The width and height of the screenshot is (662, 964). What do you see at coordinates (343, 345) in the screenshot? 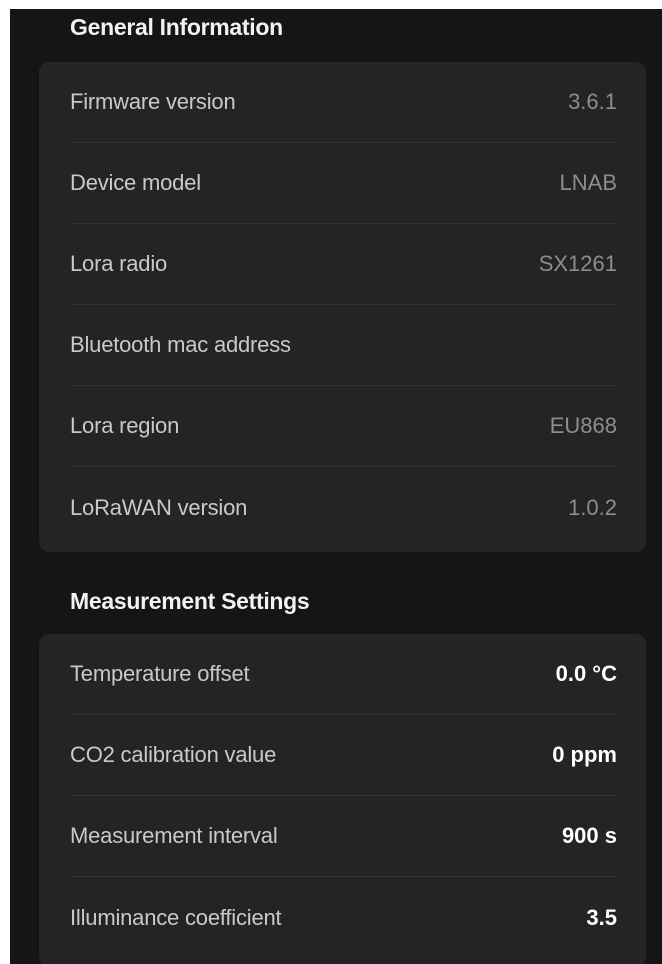
I see `bluetooth-mac-address-row: Bluetooth mac address` at bounding box center [343, 345].